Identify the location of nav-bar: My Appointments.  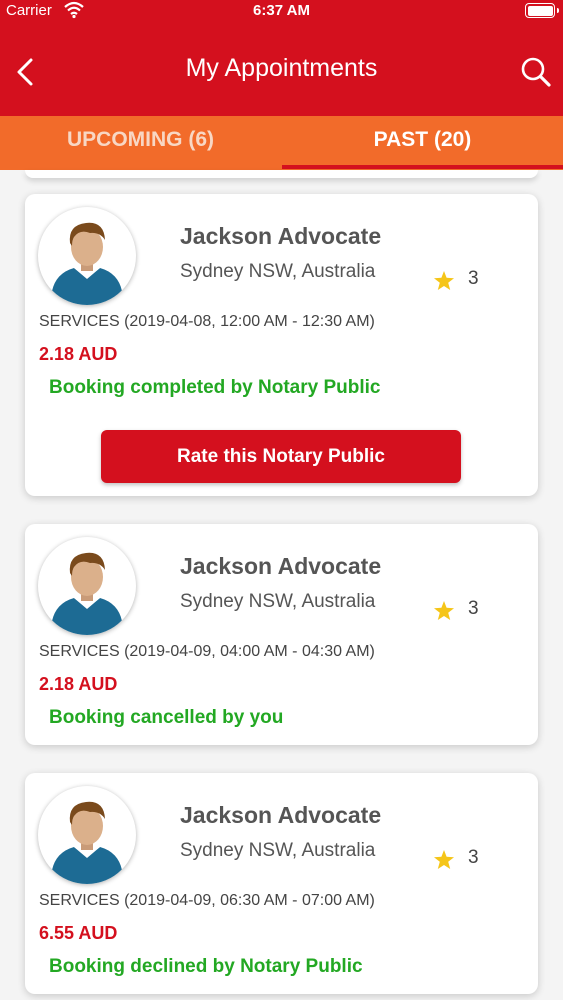
(281, 70).